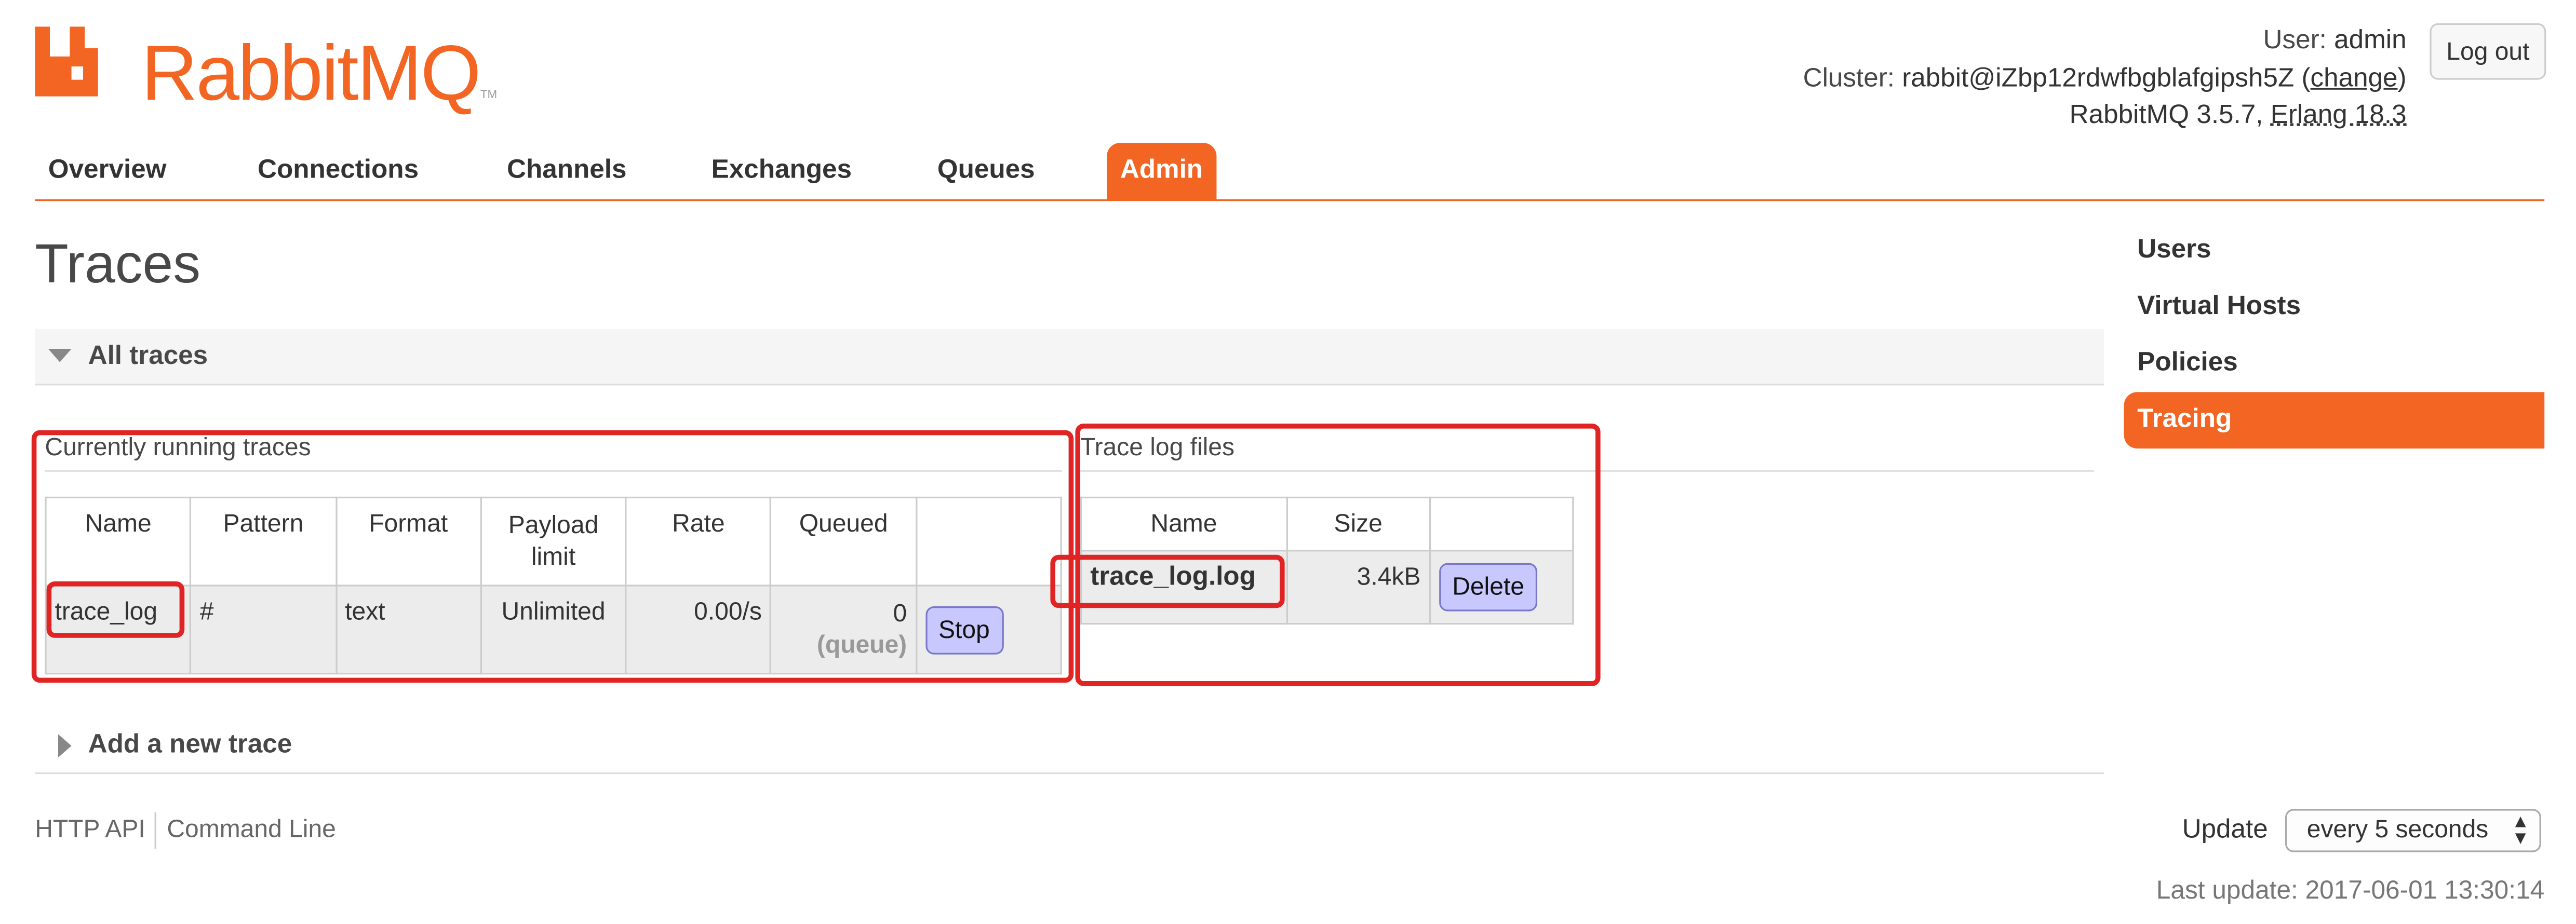 The image size is (2576, 924). I want to click on cluster-change-link: change, so click(2354, 78).